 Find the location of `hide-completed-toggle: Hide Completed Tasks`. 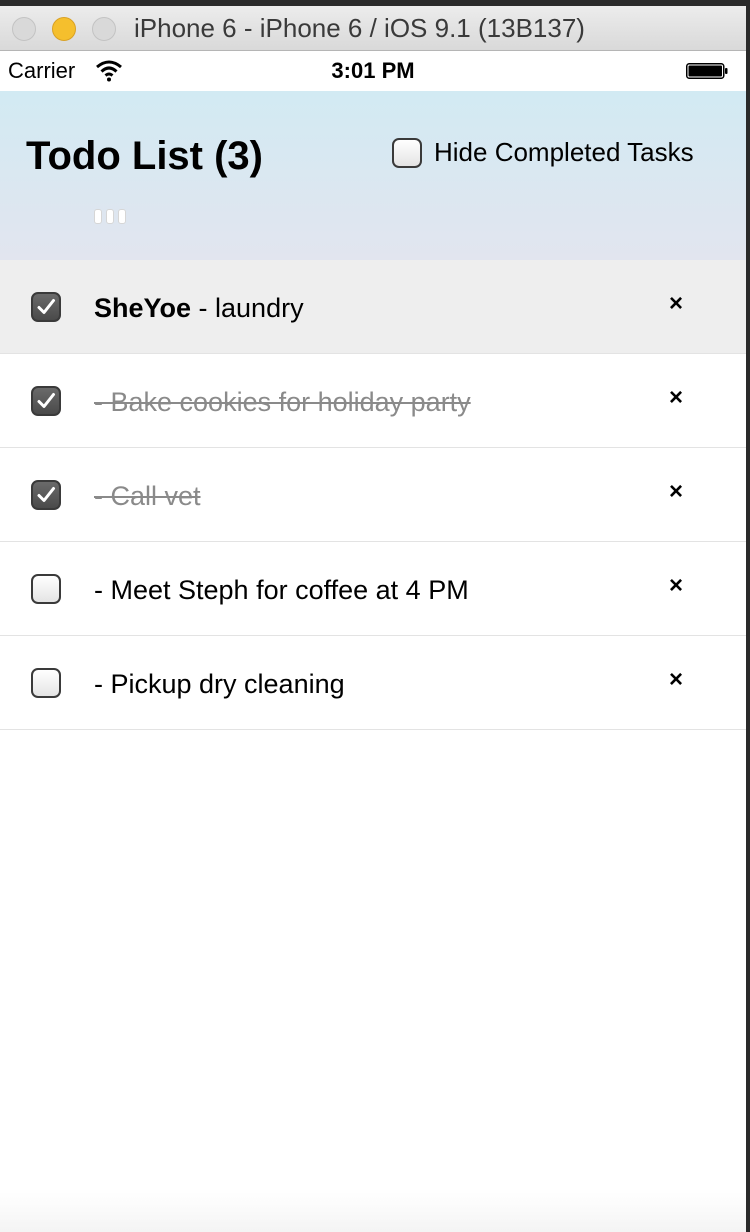

hide-completed-toggle: Hide Completed Tasks is located at coordinates (543, 152).